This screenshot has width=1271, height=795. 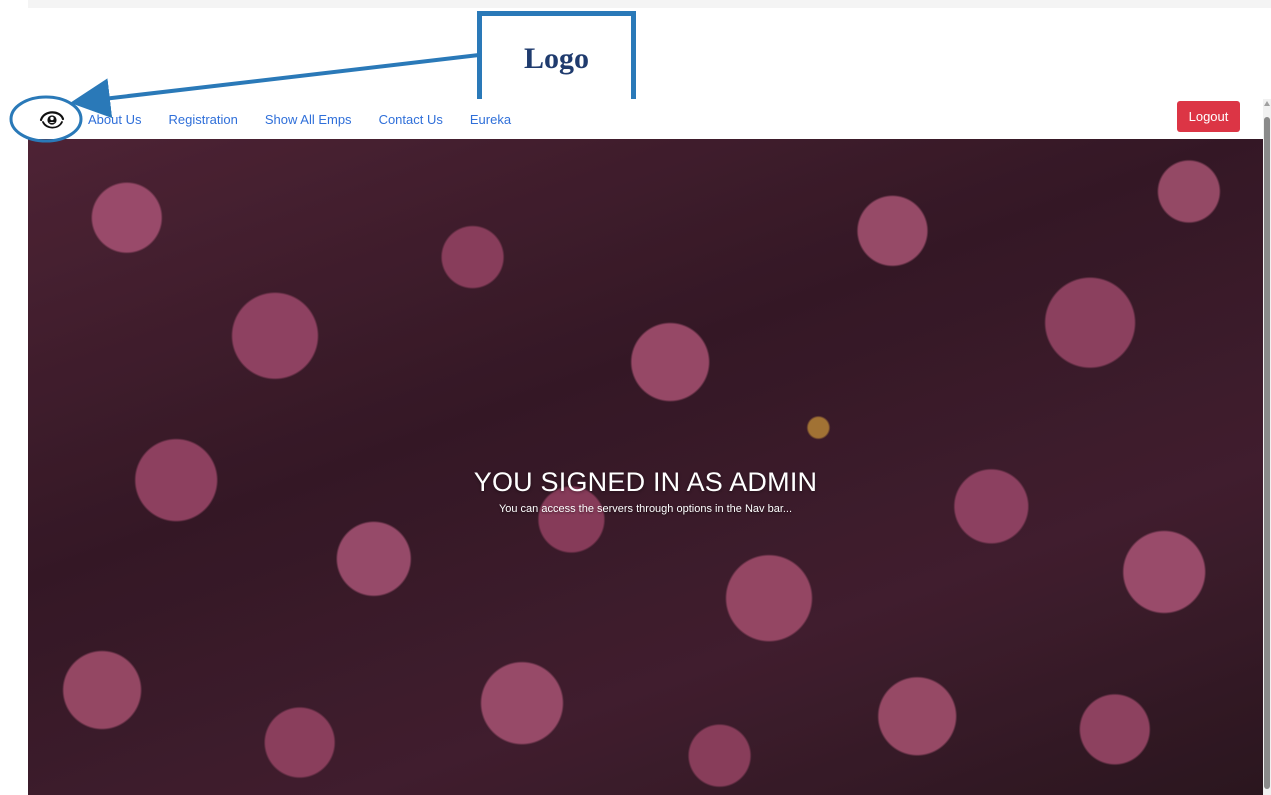 I want to click on nav-link-contact-us: Contact Us, so click(x=411, y=119).